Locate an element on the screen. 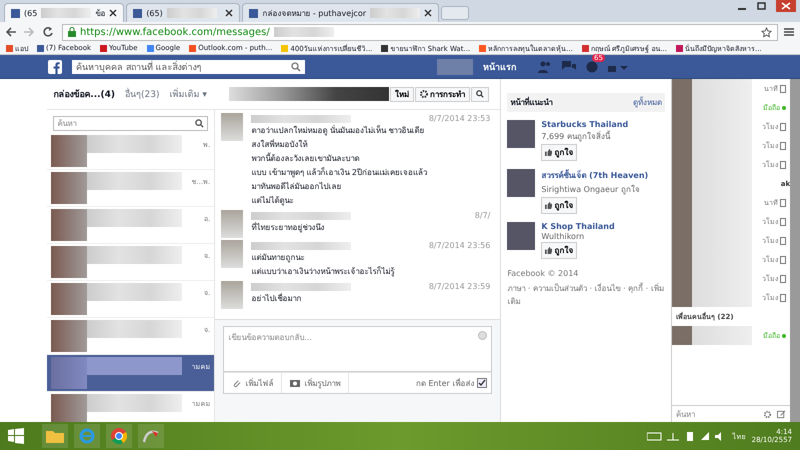 The image size is (800, 450). section-title: หน้าที่แนะนำ is located at coordinates (531, 102).